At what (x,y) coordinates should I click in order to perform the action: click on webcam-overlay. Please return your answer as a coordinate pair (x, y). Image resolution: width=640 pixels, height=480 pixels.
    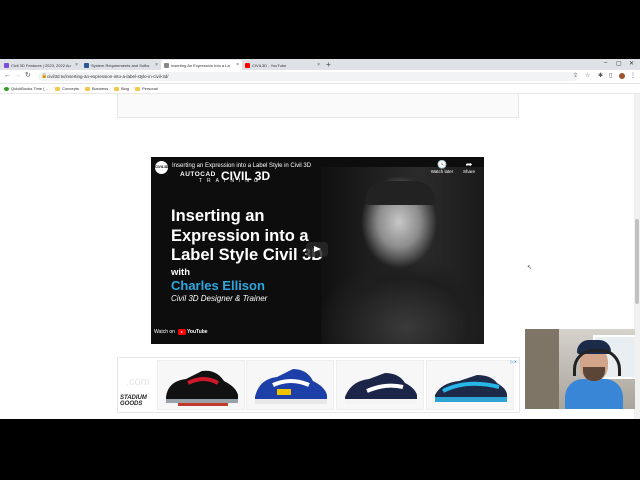
    Looking at the image, I should click on (580, 369).